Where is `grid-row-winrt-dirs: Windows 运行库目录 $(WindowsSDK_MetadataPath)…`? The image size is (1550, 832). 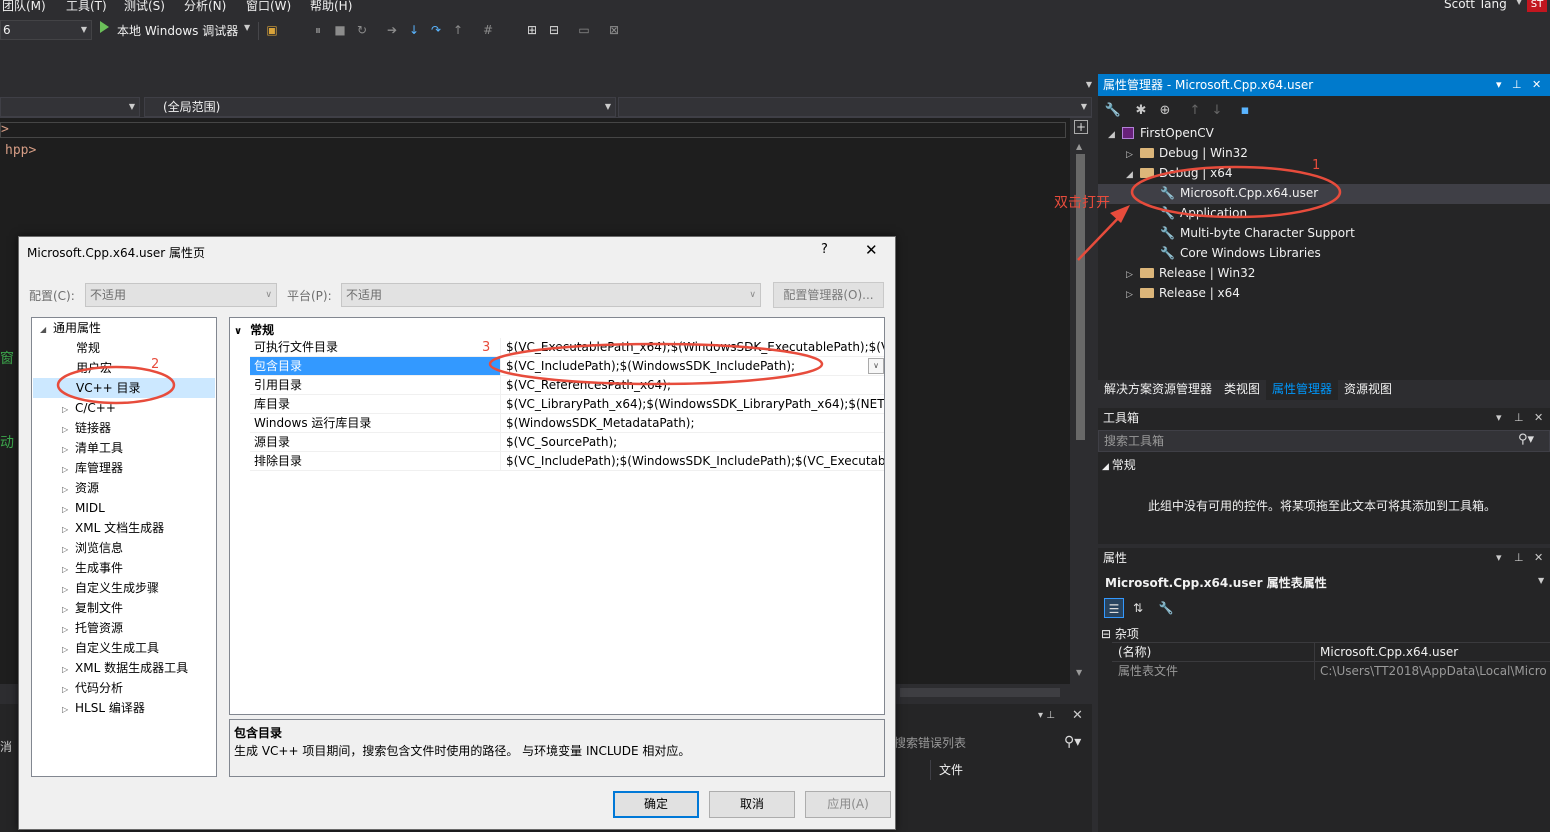 grid-row-winrt-dirs: Windows 运行库目录 $(WindowsSDK_MetadataPath)… is located at coordinates (567, 423).